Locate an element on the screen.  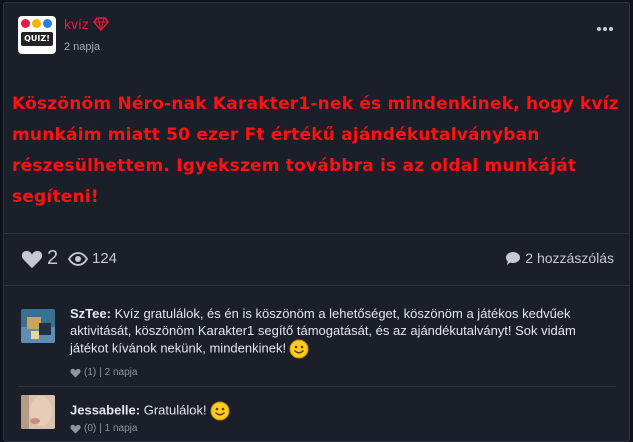
author-avatar: QUIZ! is located at coordinates (37, 35).